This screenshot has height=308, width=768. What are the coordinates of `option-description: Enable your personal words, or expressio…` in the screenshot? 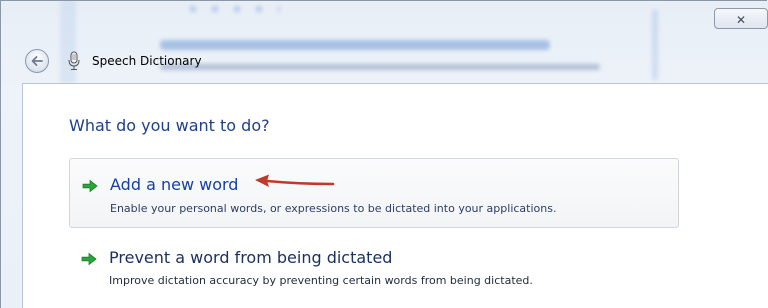 It's located at (333, 208).